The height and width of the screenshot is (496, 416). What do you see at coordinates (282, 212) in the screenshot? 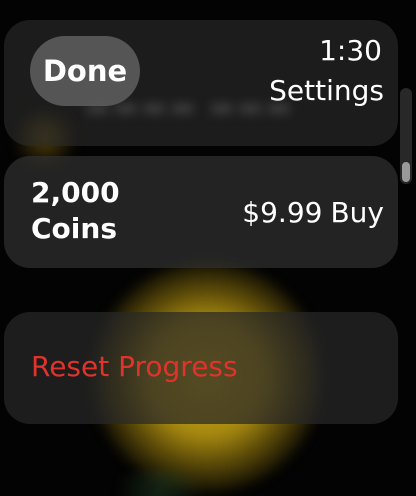
I see `price-label: $9.99` at bounding box center [282, 212].